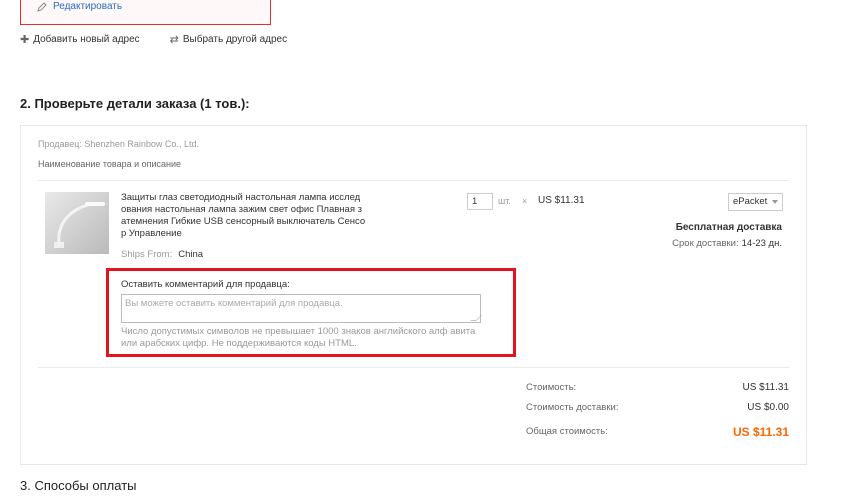  Describe the element at coordinates (235, 39) in the screenshot. I see `choose-address-label: Выбрать другой адрес` at that location.